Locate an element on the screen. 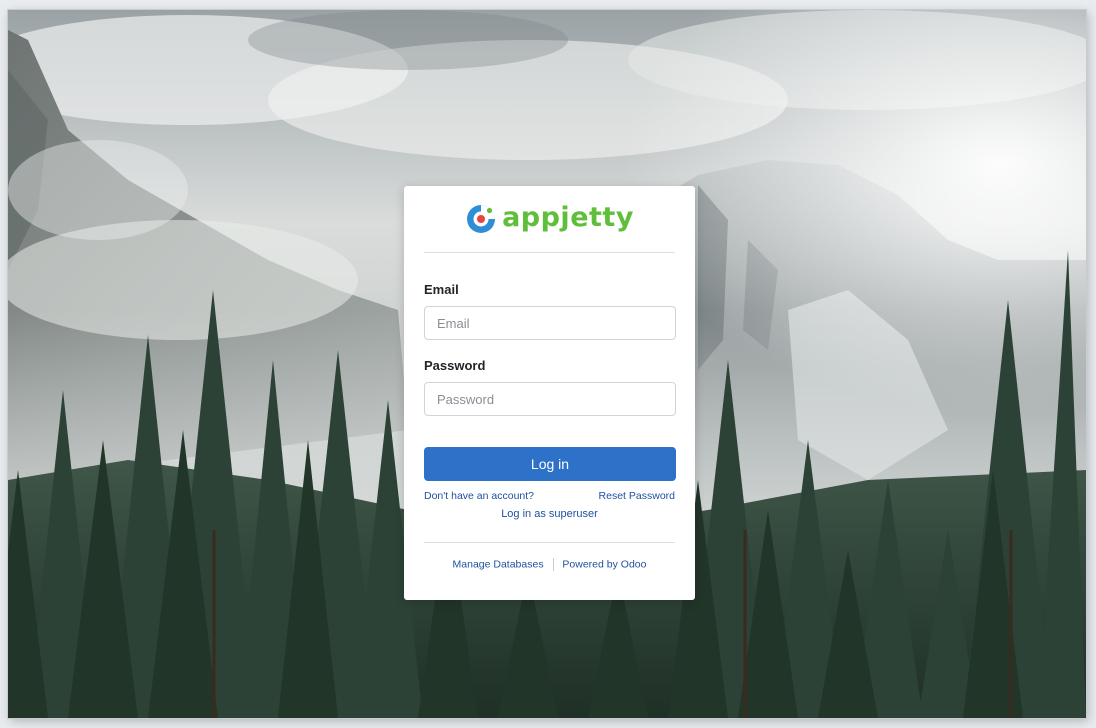  footer-divider is located at coordinates (553, 564).